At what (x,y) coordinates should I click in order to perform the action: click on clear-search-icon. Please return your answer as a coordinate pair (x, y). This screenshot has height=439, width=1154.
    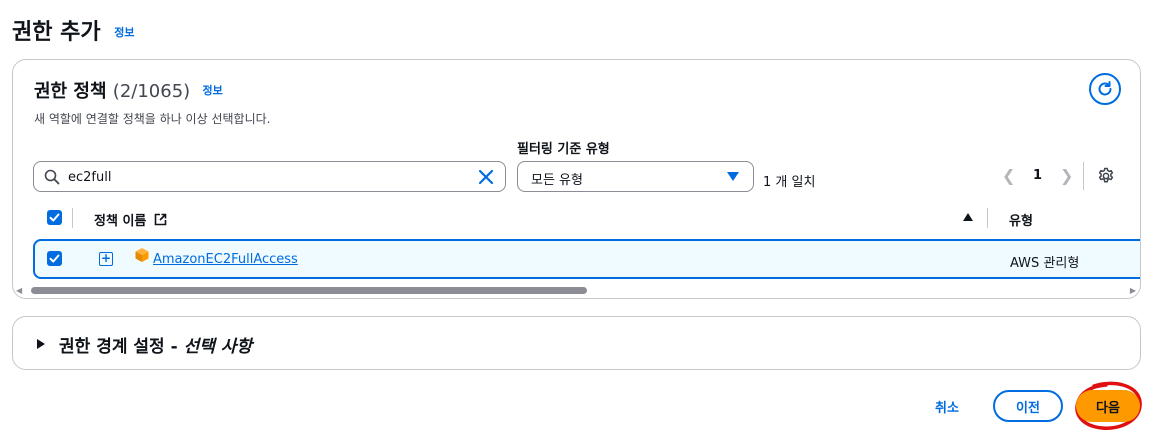
    Looking at the image, I should click on (486, 177).